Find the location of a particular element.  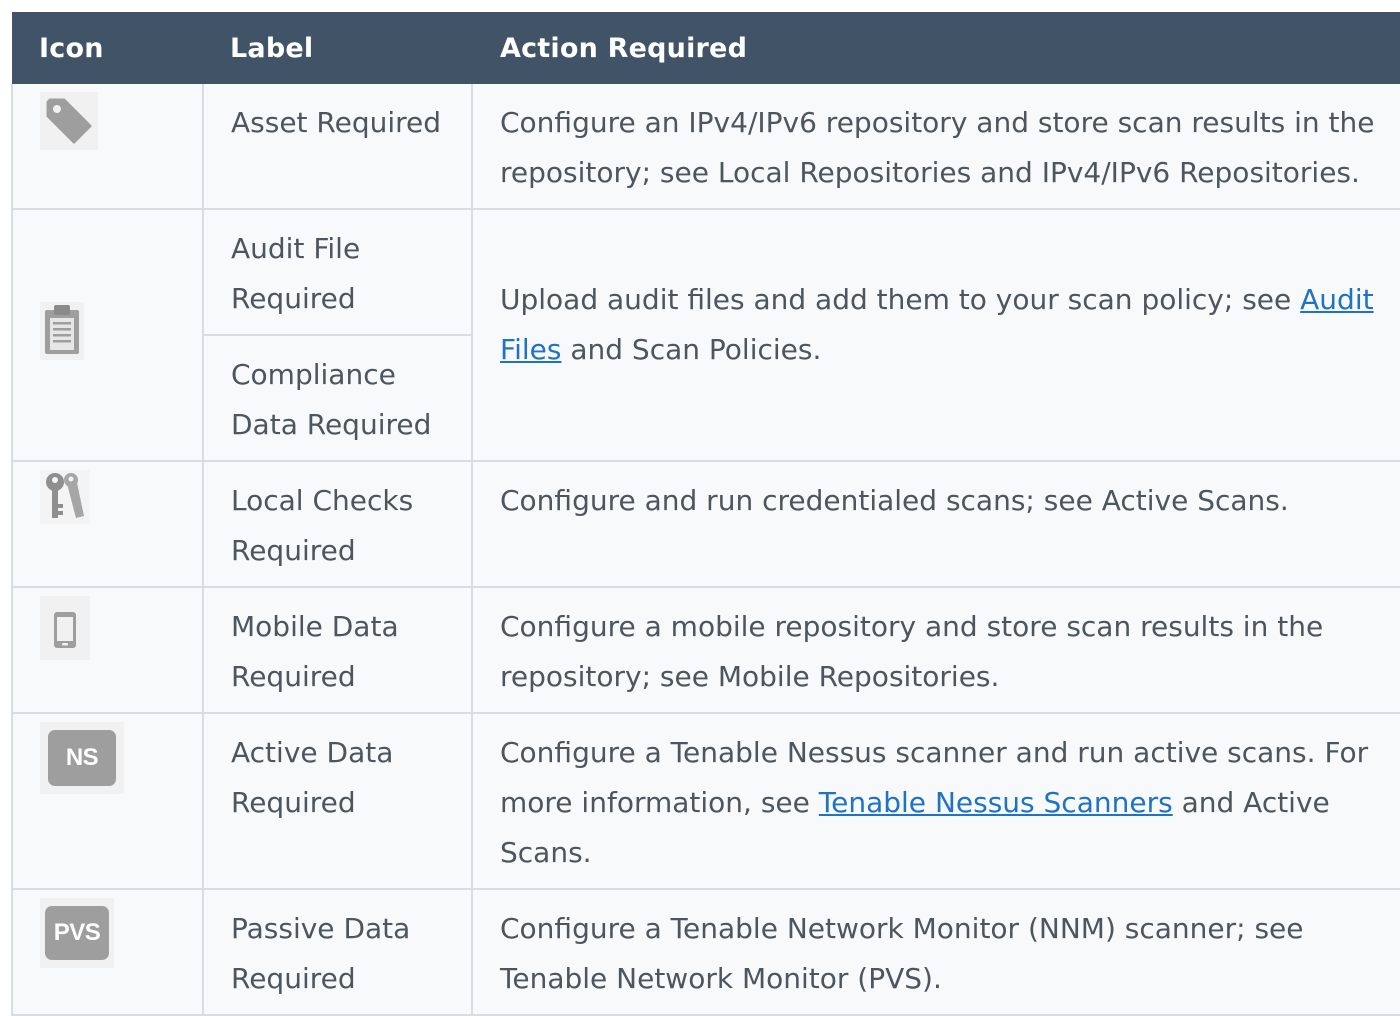

header-icon: Icon is located at coordinates (107, 48).